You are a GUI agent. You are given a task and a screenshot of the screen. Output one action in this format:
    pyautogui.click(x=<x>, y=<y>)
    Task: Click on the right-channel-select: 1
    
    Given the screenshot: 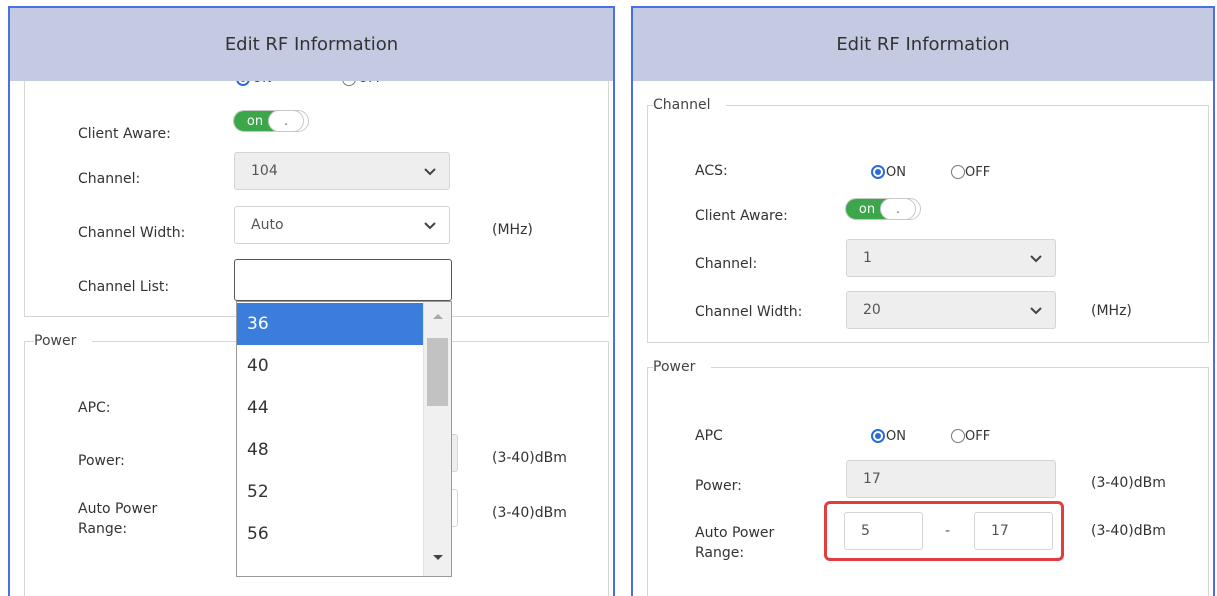 What is the action you would take?
    pyautogui.click(x=951, y=258)
    